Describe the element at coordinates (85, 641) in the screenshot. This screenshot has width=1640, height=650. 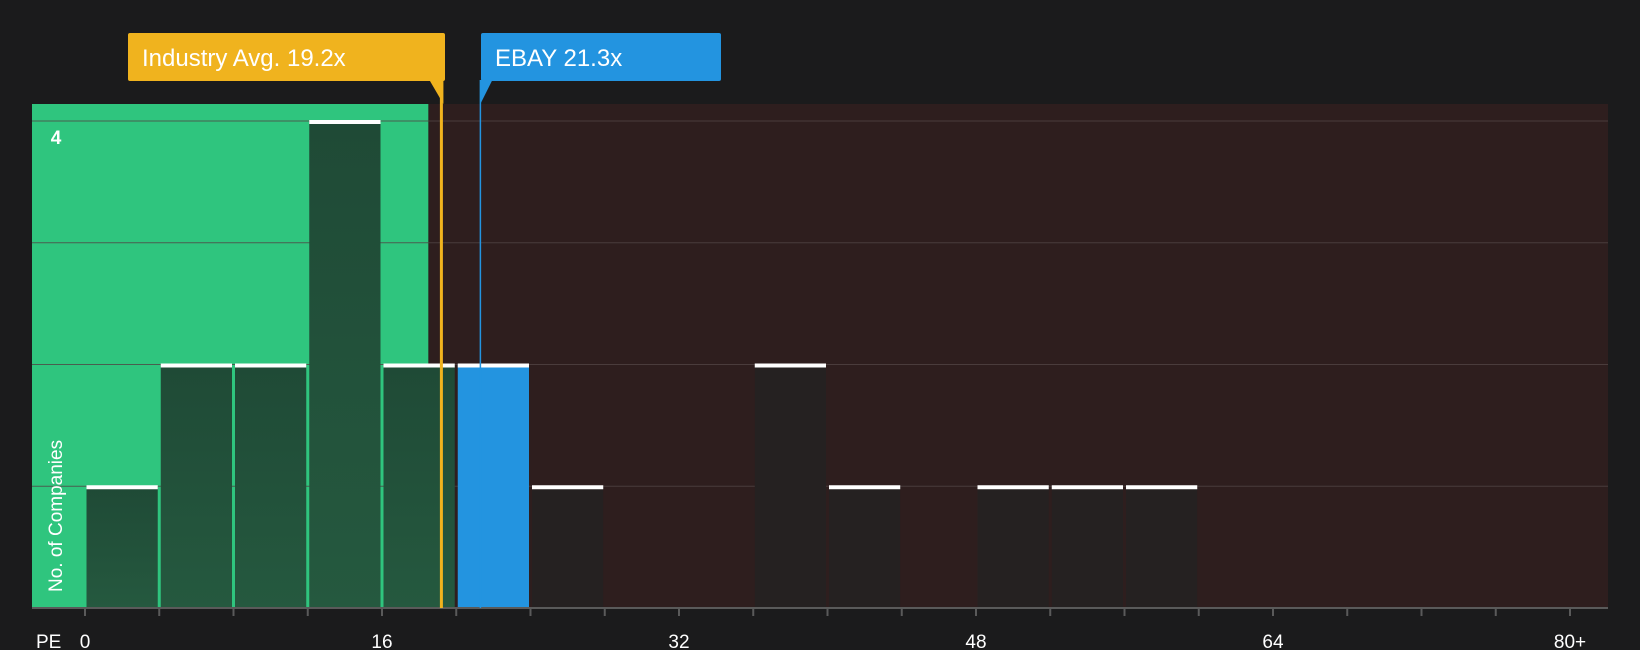
I see `x-tick-label: 0` at that location.